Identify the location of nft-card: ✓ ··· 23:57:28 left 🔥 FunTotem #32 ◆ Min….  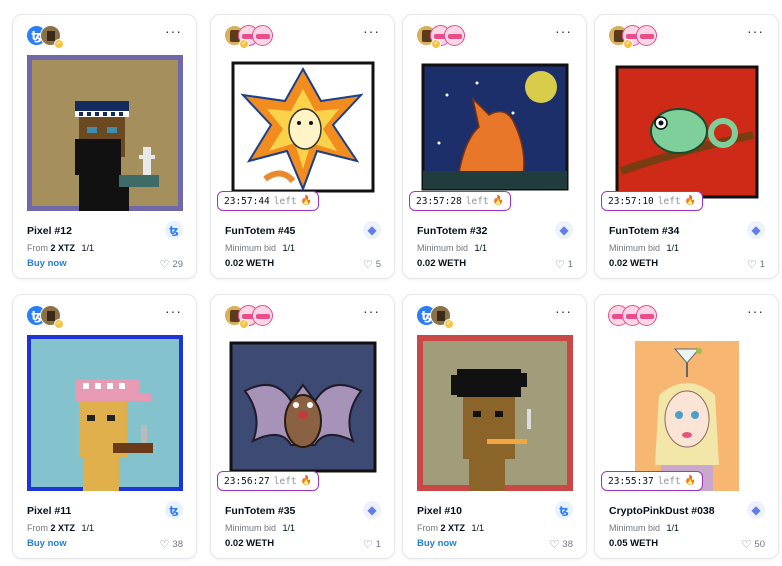
(494, 146).